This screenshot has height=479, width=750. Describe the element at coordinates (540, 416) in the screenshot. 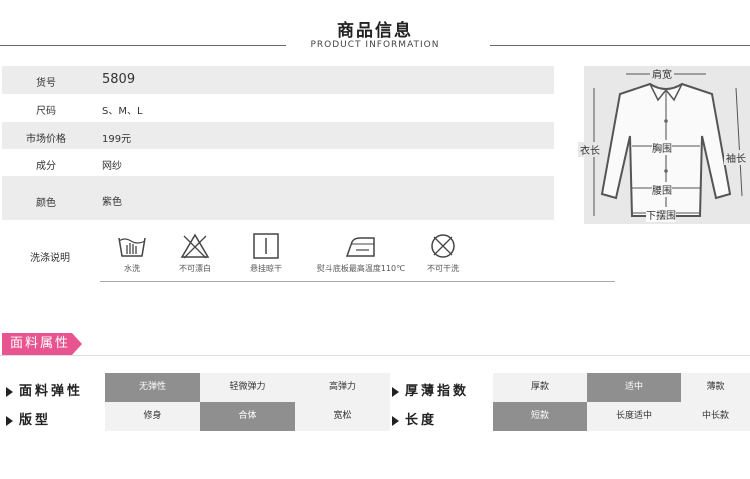

I see `option-short: 短款` at that location.